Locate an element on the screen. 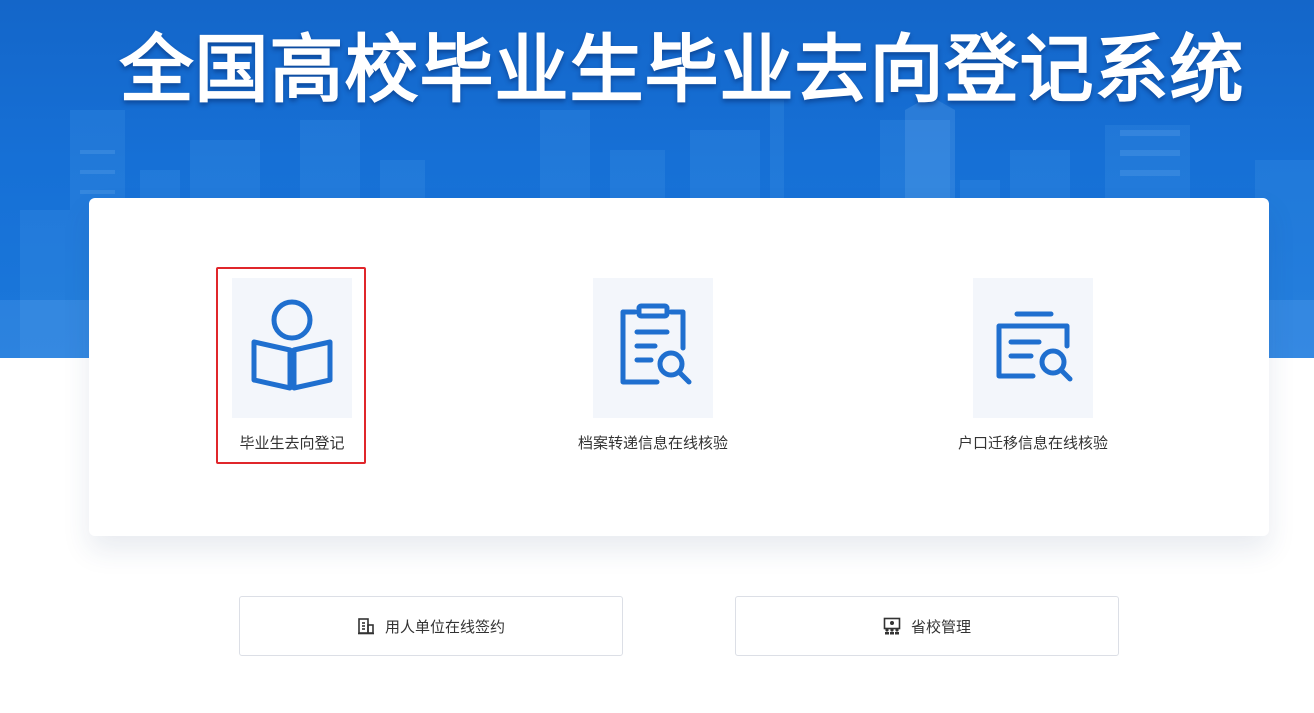  province-school-management-button: 省校管理 is located at coordinates (927, 626).